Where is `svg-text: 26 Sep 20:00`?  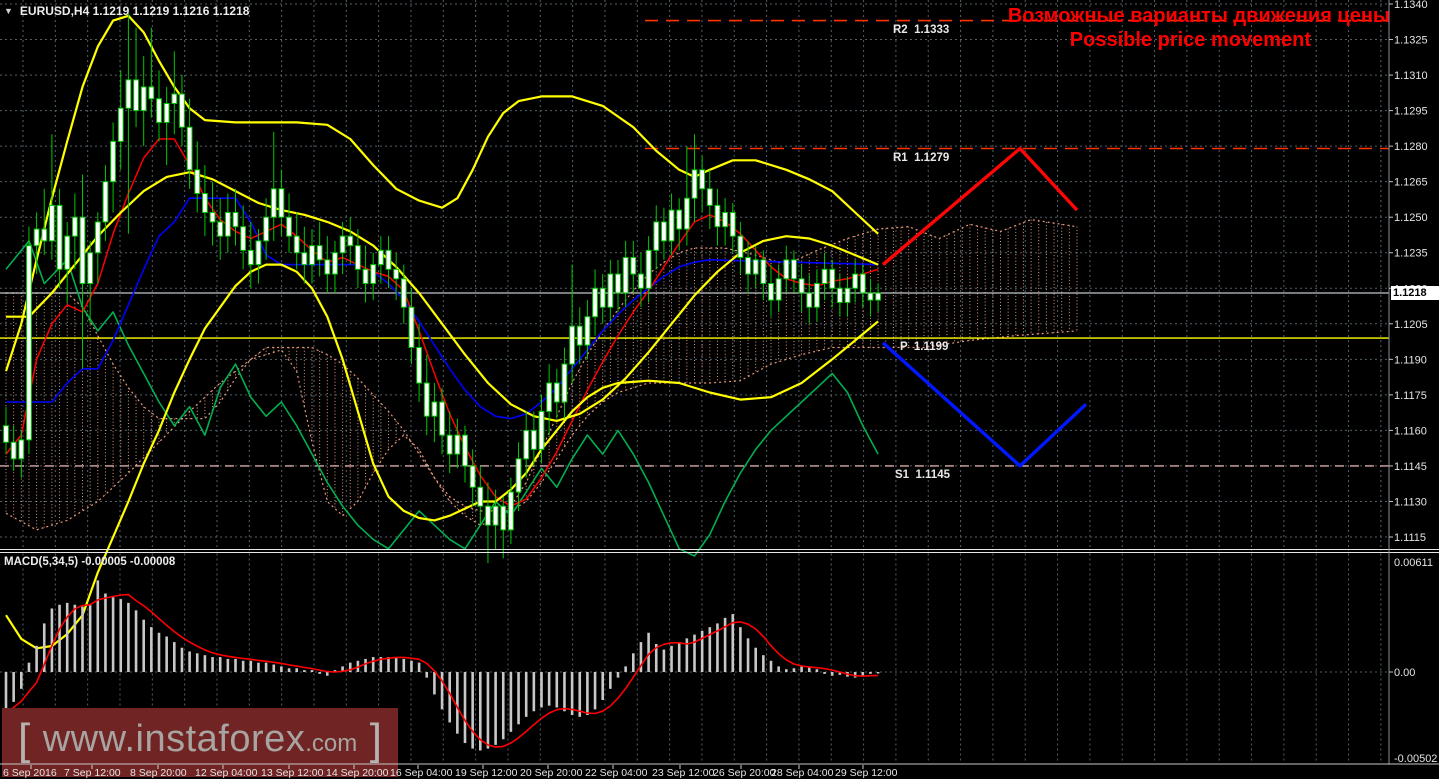
svg-text: 26 Sep 20:00 is located at coordinates (744, 773).